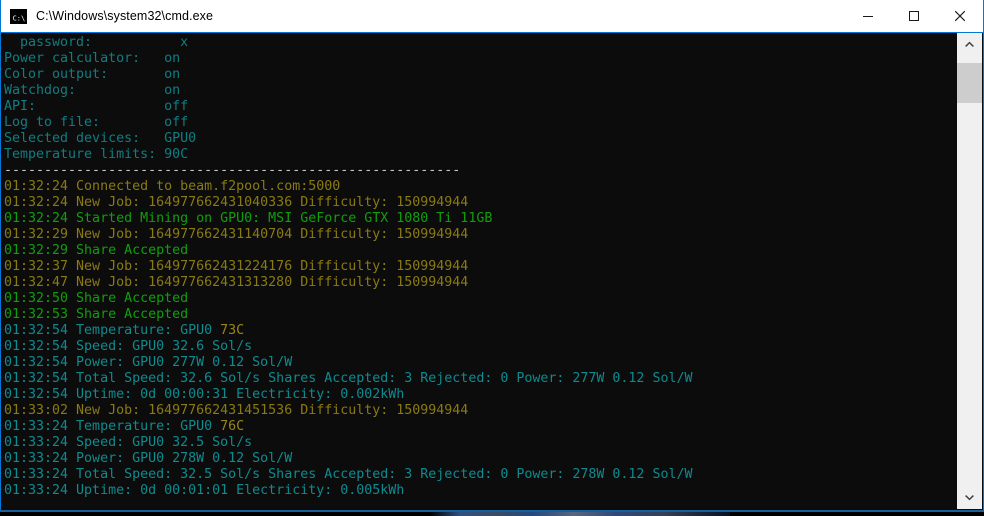 This screenshot has width=984, height=516. What do you see at coordinates (128, 346) in the screenshot?
I see `console-log-line: 01:32:54 Speed: GPU0 32.6 Sol/s` at bounding box center [128, 346].